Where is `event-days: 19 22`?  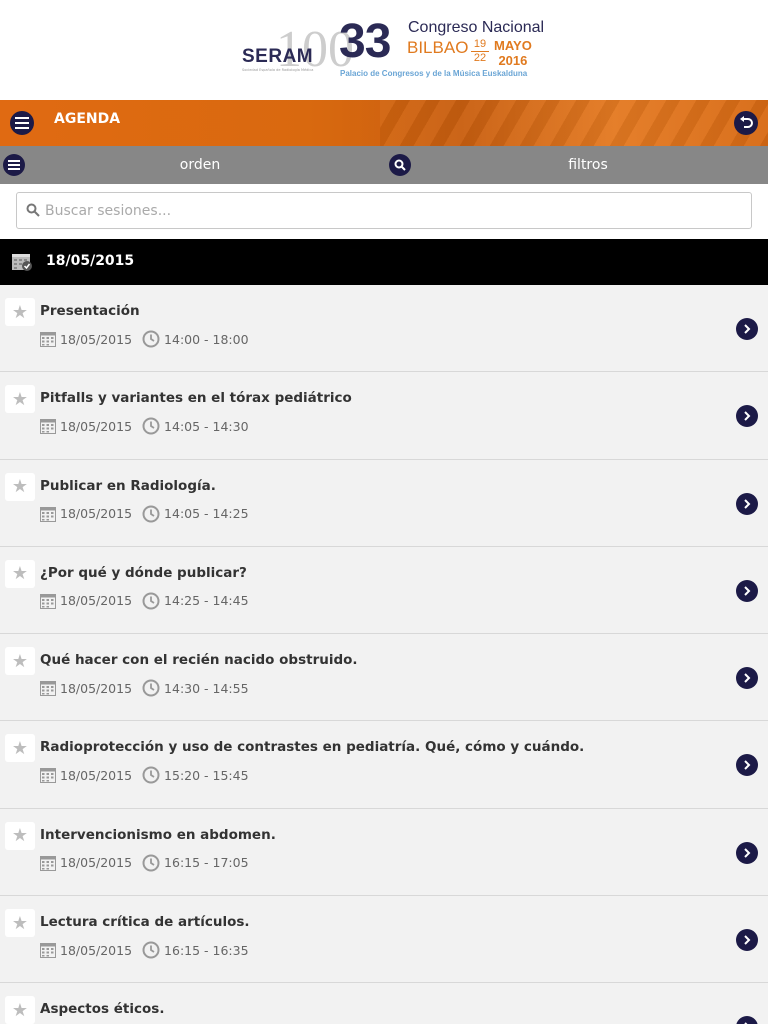 event-days: 19 22 is located at coordinates (480, 51).